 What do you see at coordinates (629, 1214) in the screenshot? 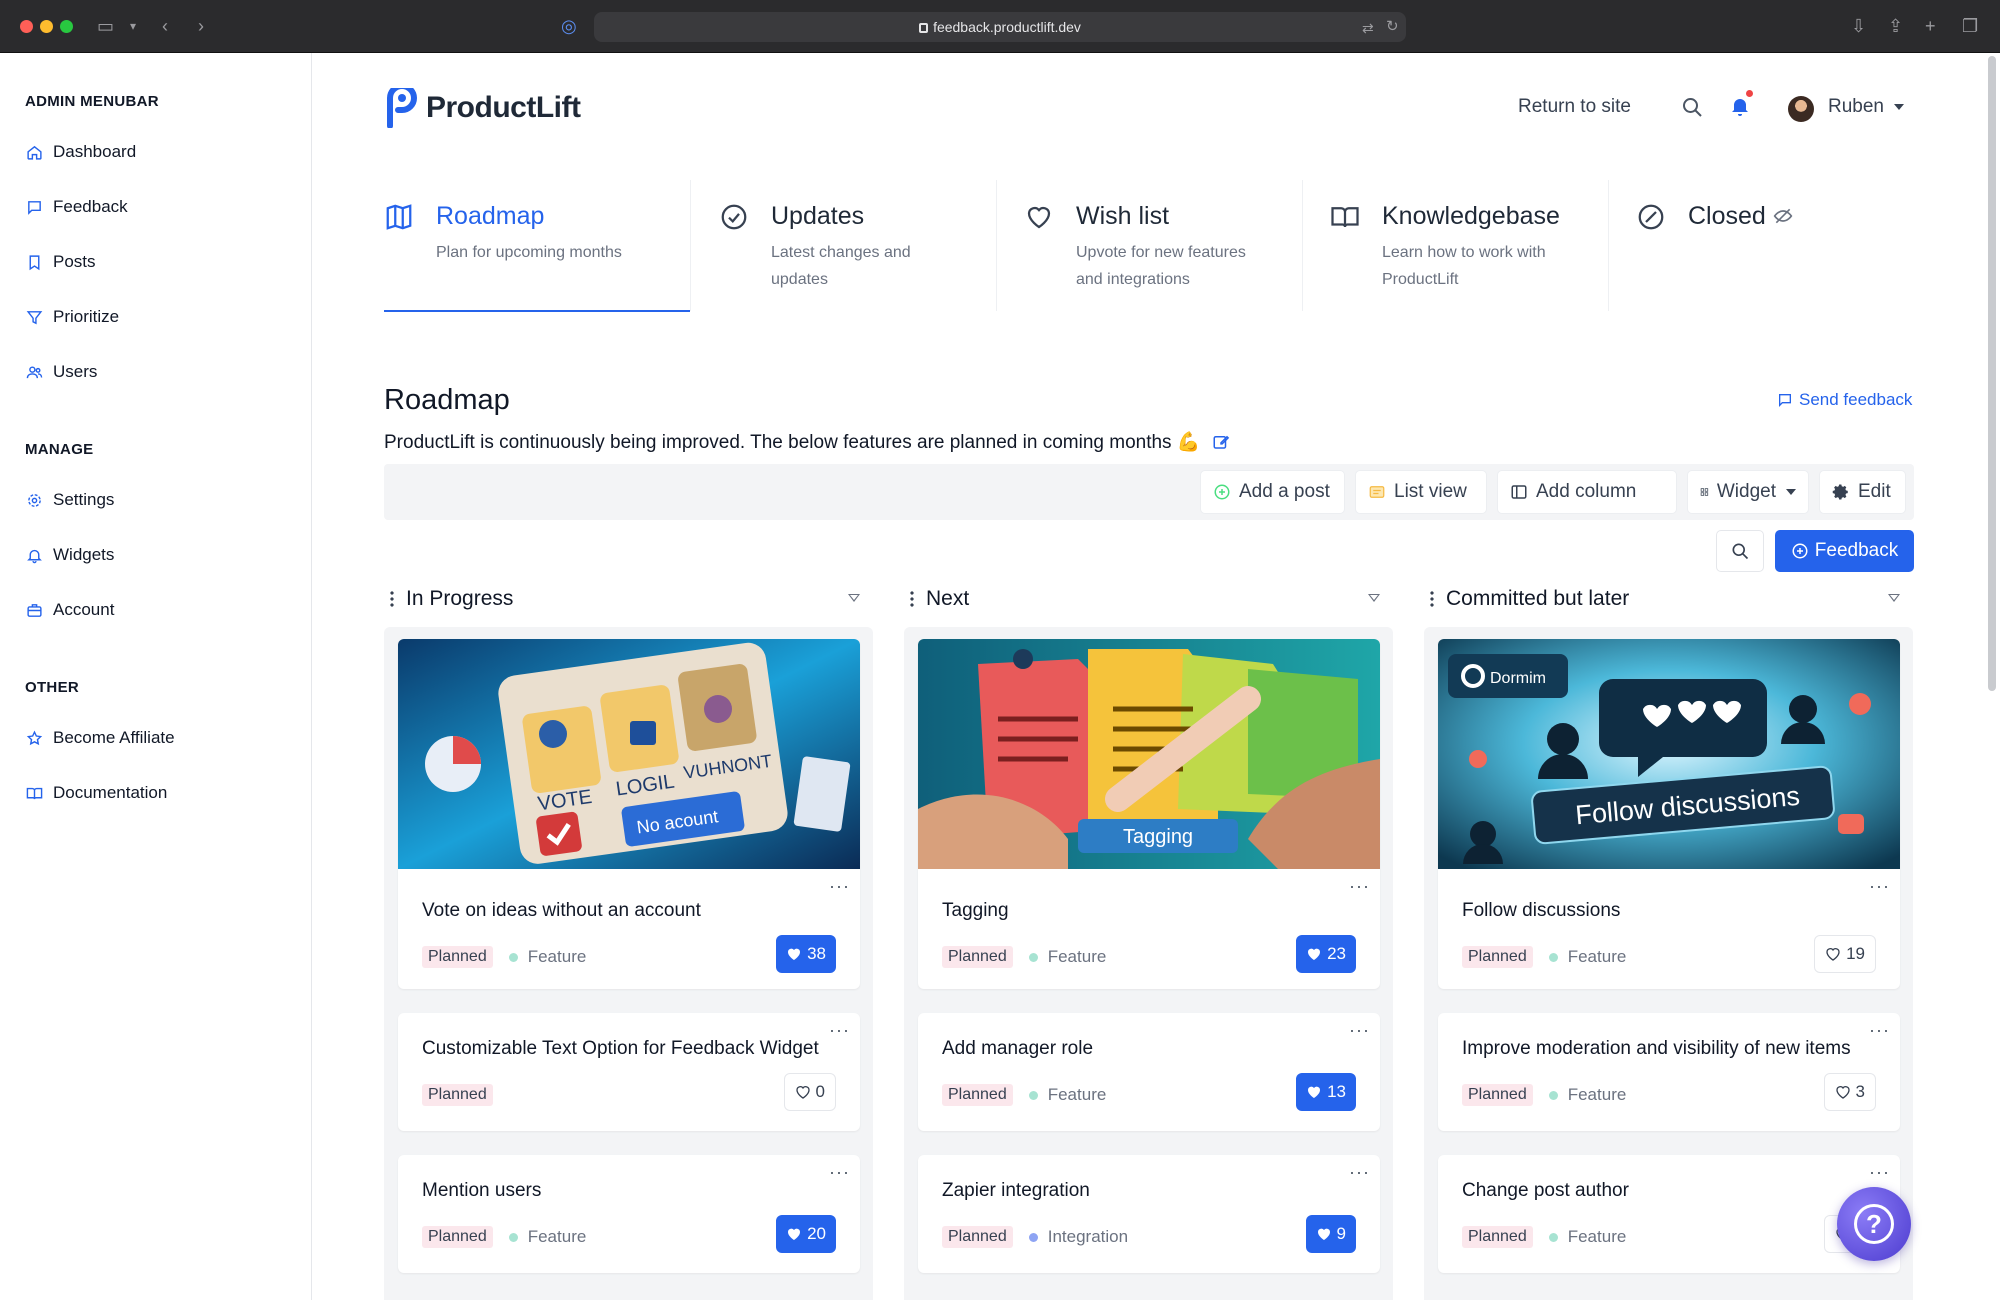
I see `roadmap-card: ··· Mention users Planned Feature 20` at bounding box center [629, 1214].